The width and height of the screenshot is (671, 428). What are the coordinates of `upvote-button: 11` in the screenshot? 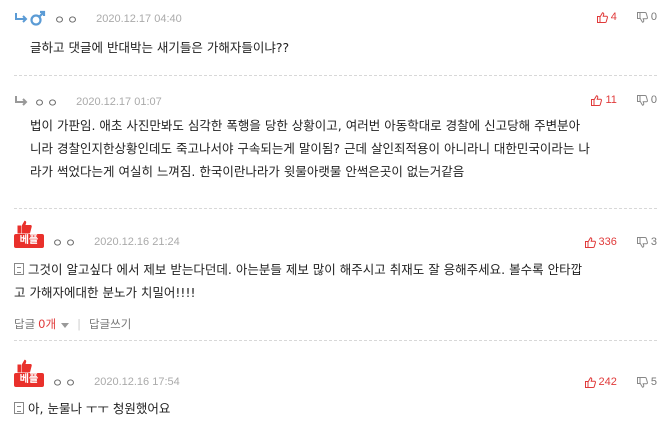 It's located at (604, 100).